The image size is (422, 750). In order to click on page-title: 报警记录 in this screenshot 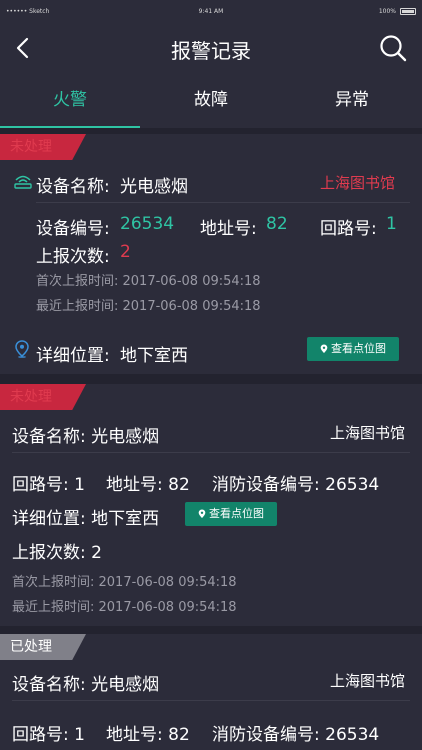, I will do `click(211, 51)`.